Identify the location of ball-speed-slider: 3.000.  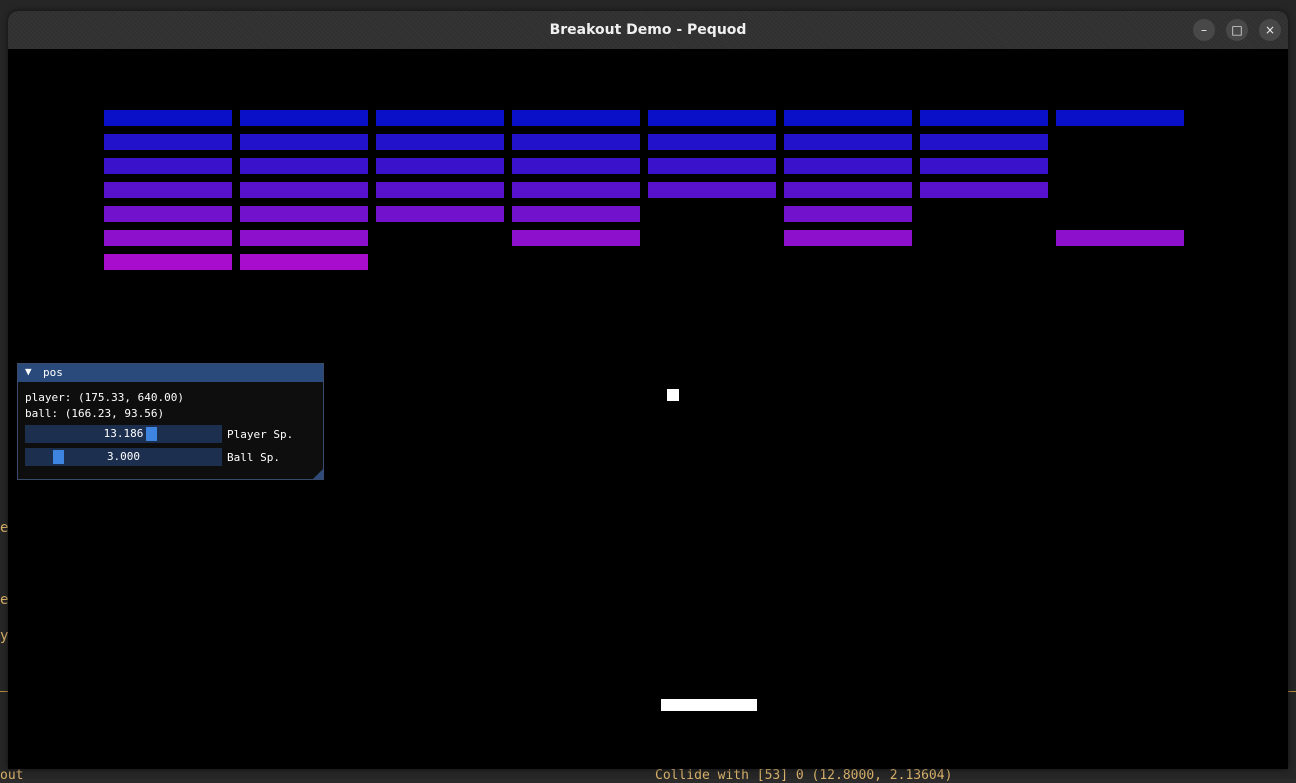
(123, 457).